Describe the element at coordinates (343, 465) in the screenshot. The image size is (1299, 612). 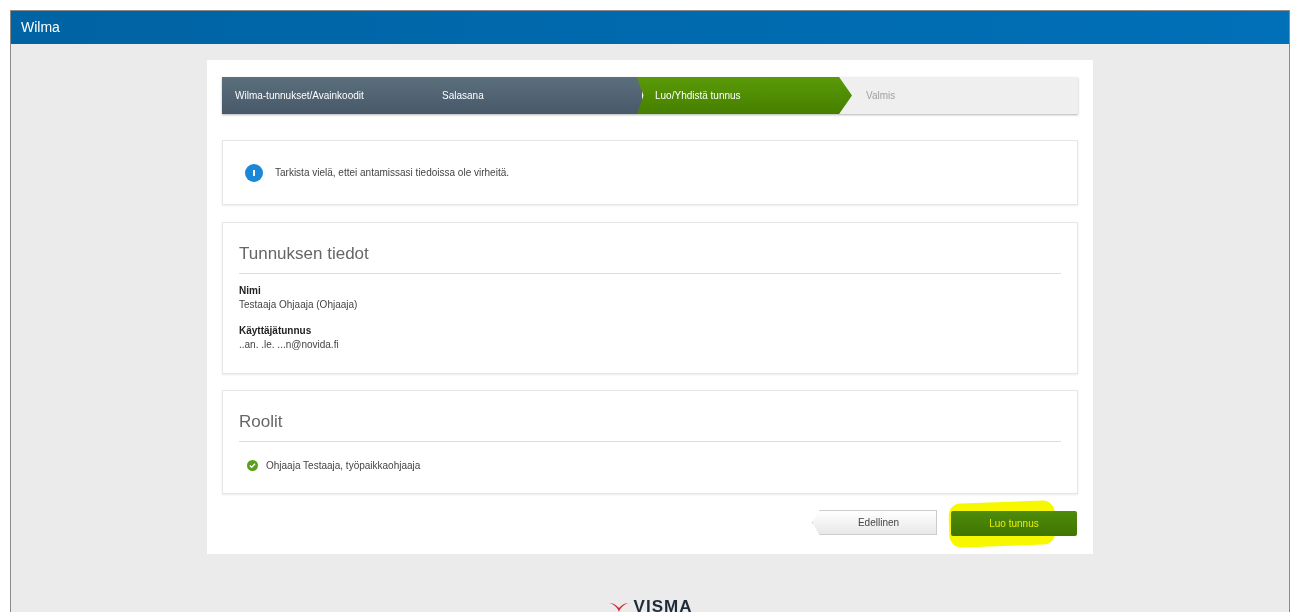
I see `role-text: Ohjaaja Testaaja, työpaikkaohjaaja` at that location.